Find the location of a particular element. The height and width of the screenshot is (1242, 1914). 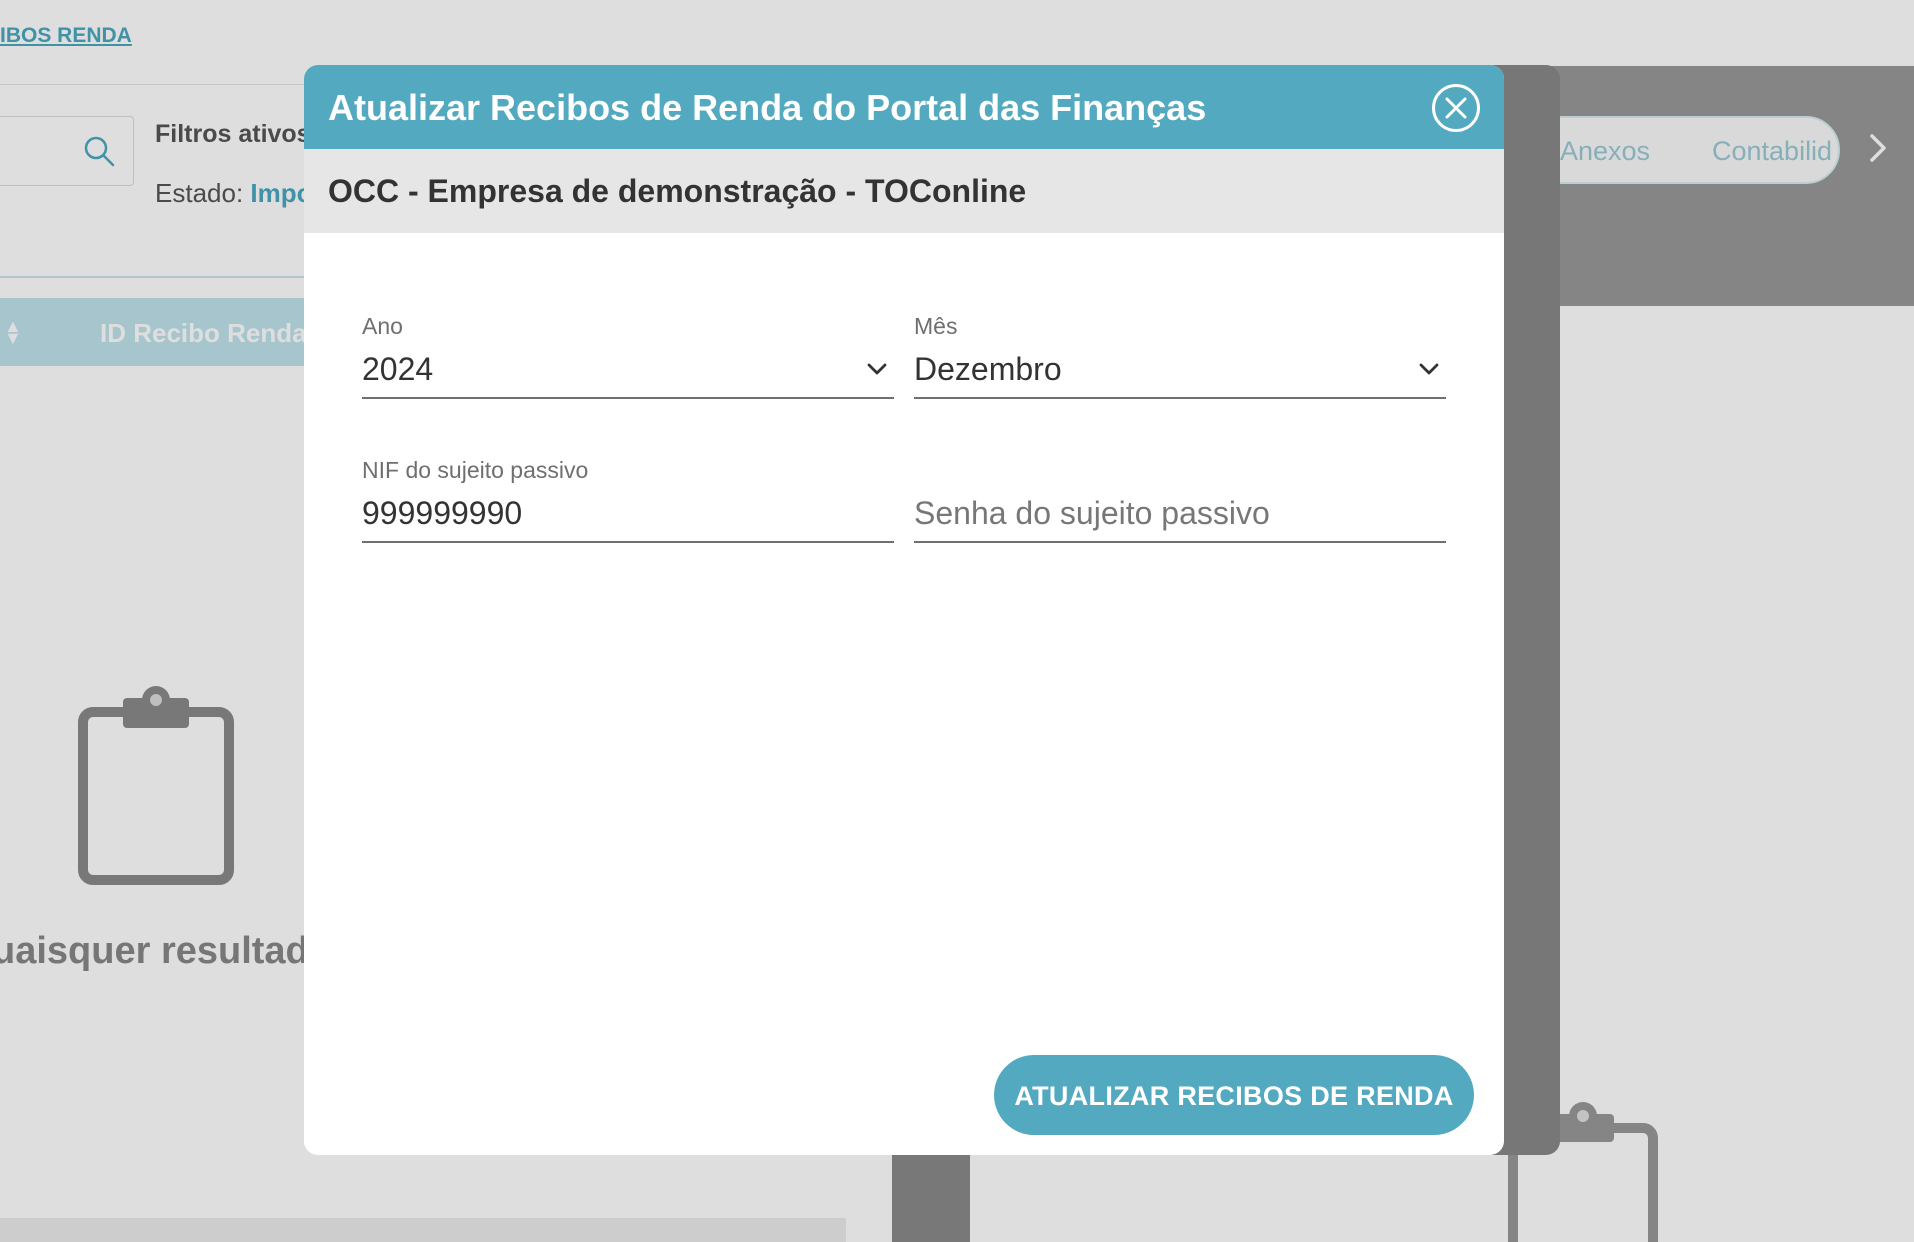

month-select: Dezembro is located at coordinates (1180, 373).